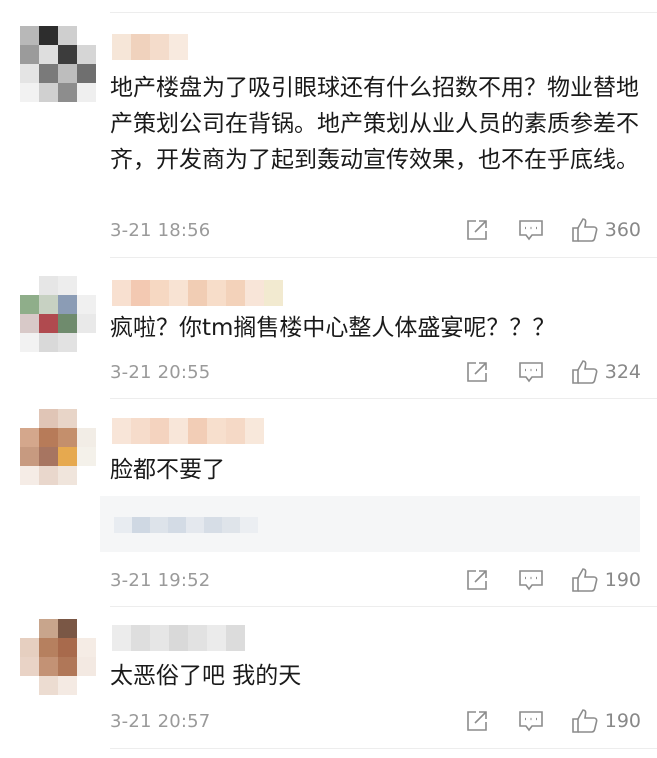  I want to click on timestamp: 3-21 18:56, so click(160, 230).